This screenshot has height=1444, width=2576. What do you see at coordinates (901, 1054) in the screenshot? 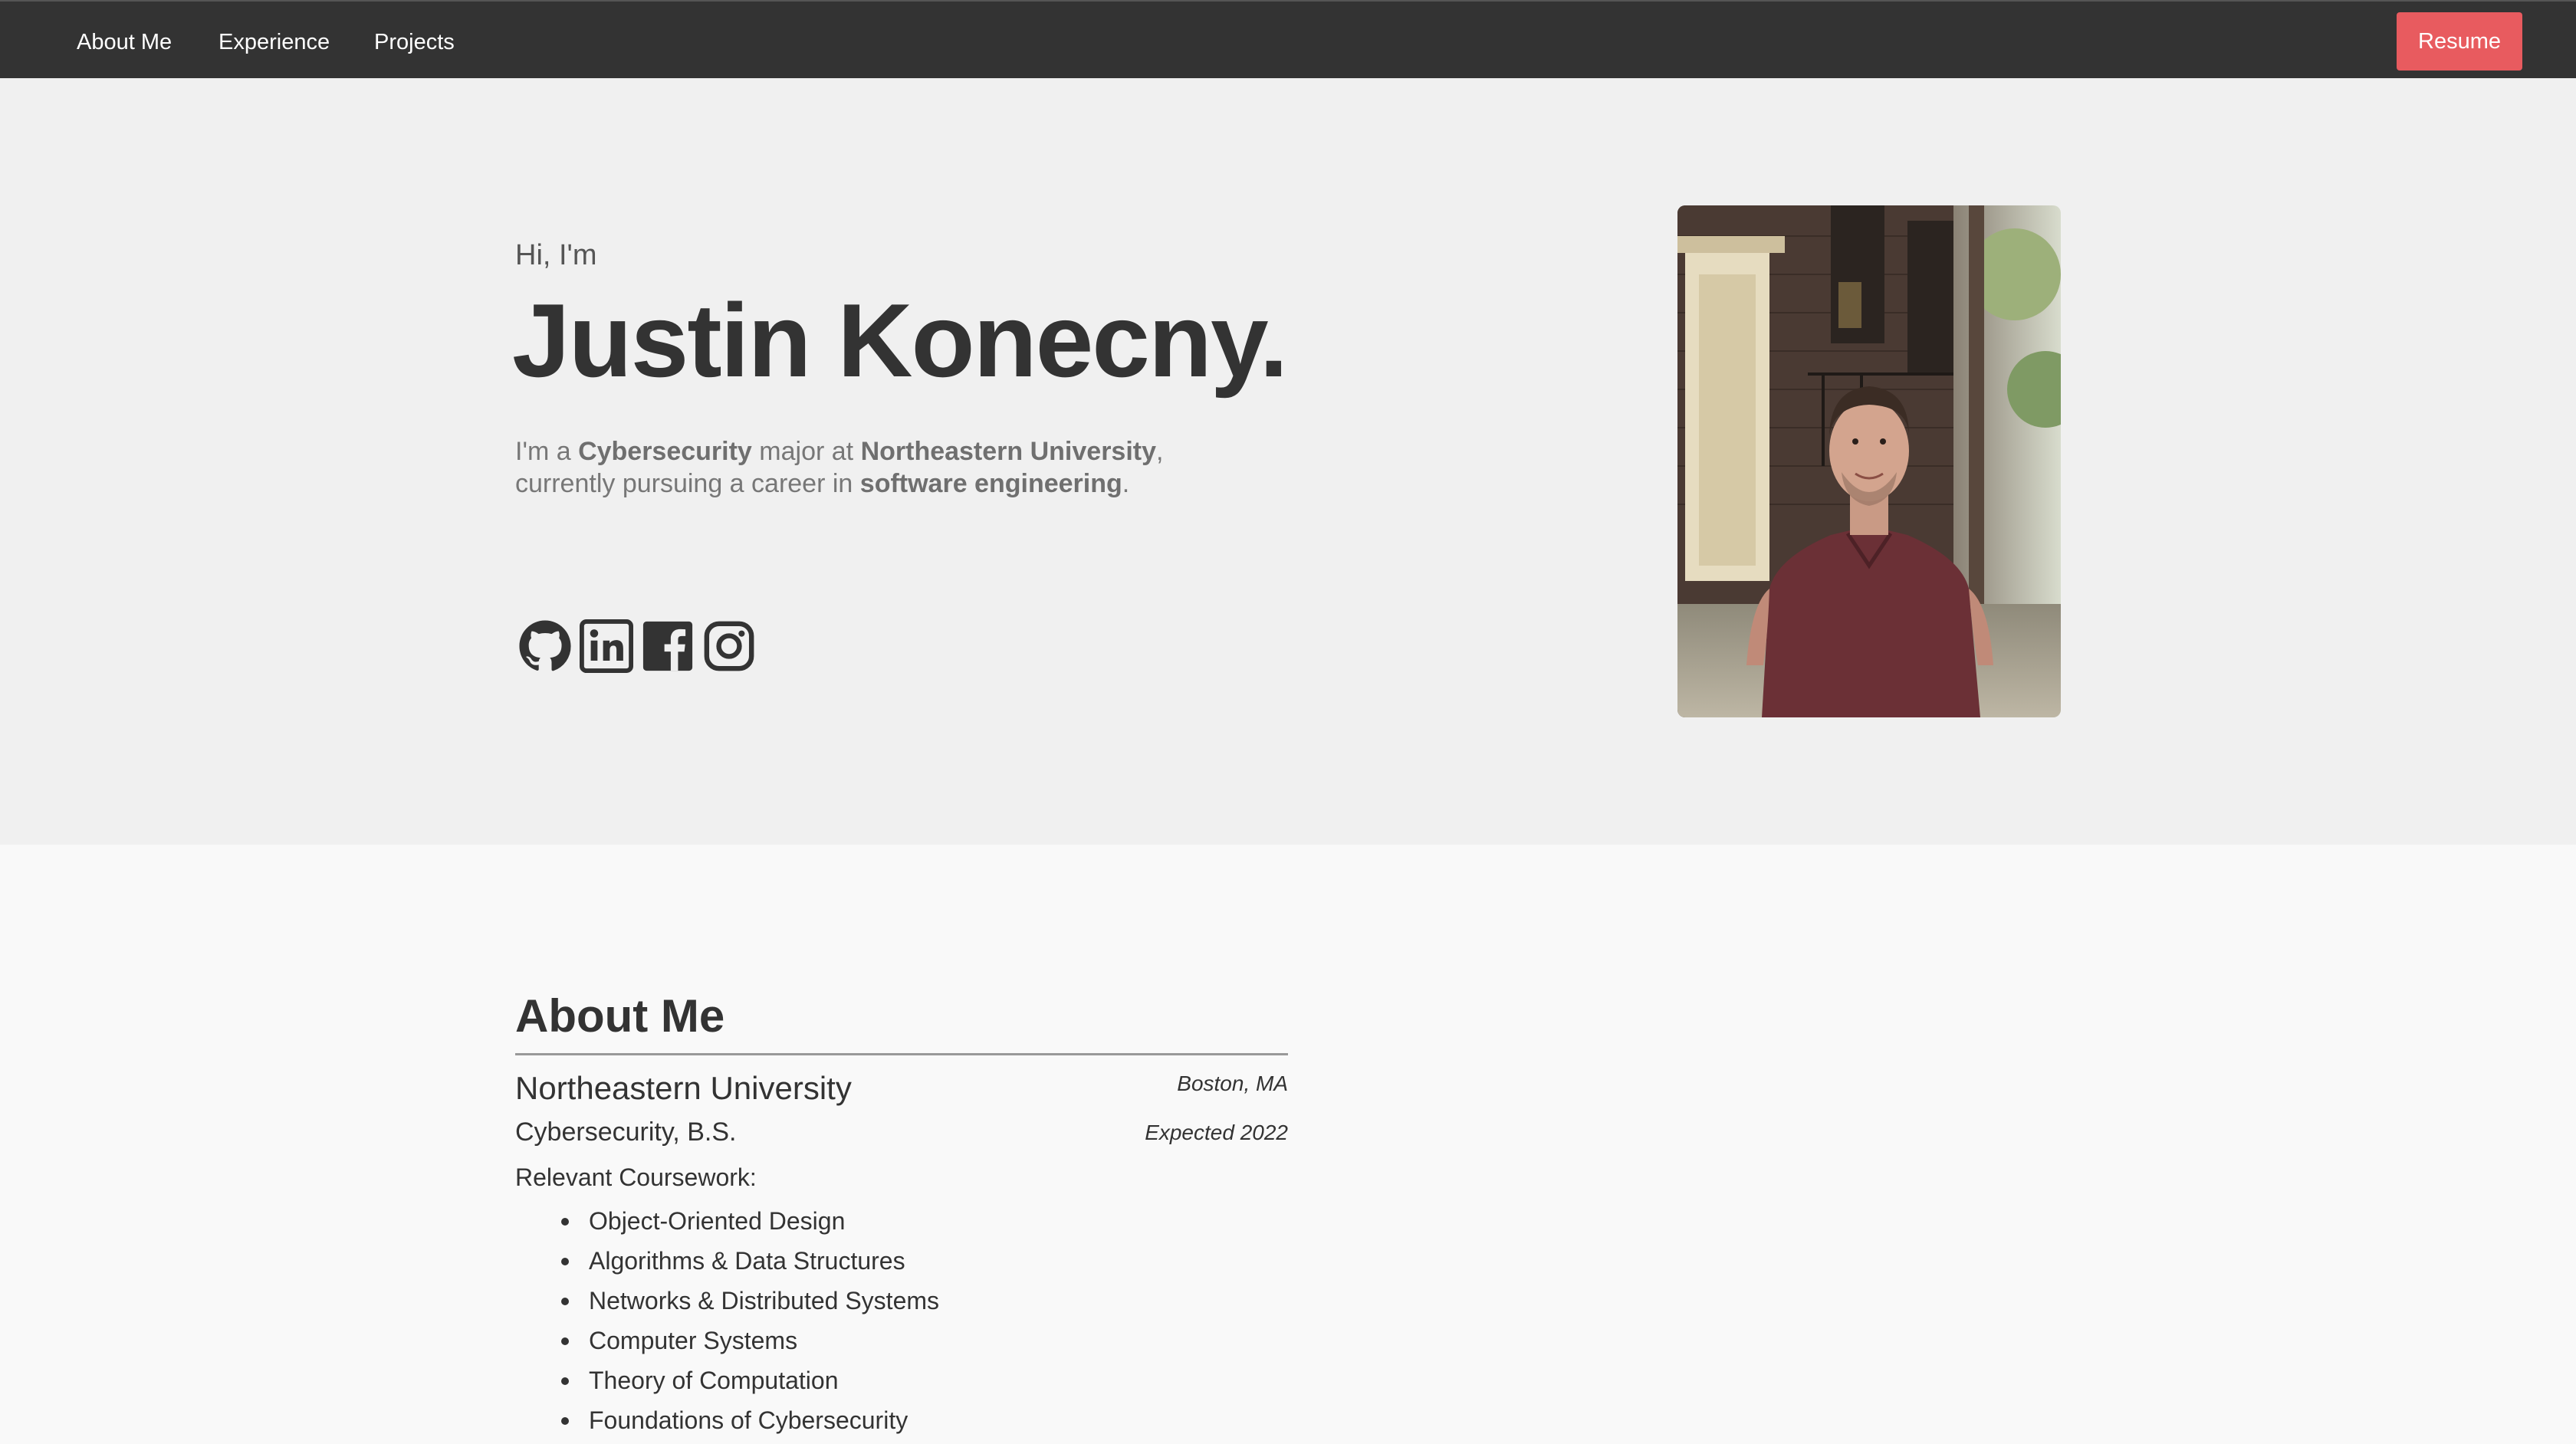
I see `section-divider` at bounding box center [901, 1054].